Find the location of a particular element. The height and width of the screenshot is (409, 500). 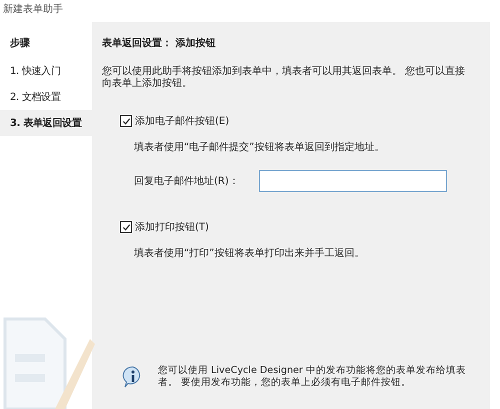

section-heading: 表单返回设置： 添加按钮 is located at coordinates (159, 43).